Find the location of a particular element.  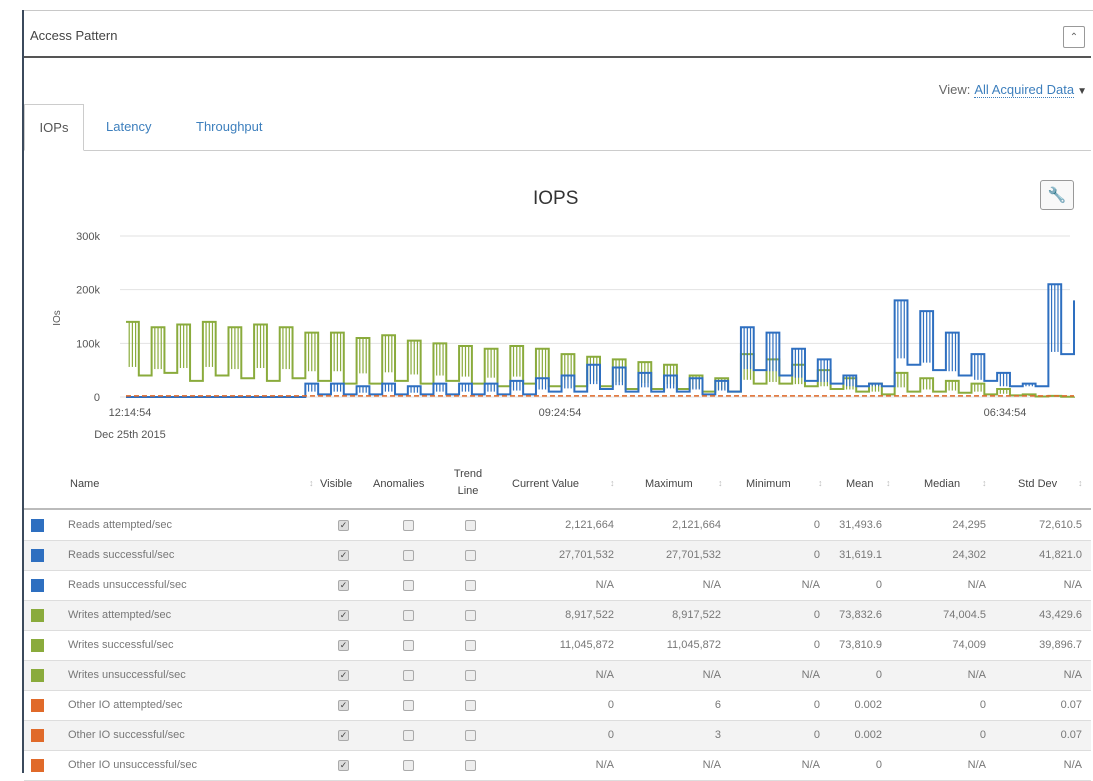

current-value: 11,045,872 is located at coordinates (586, 645).